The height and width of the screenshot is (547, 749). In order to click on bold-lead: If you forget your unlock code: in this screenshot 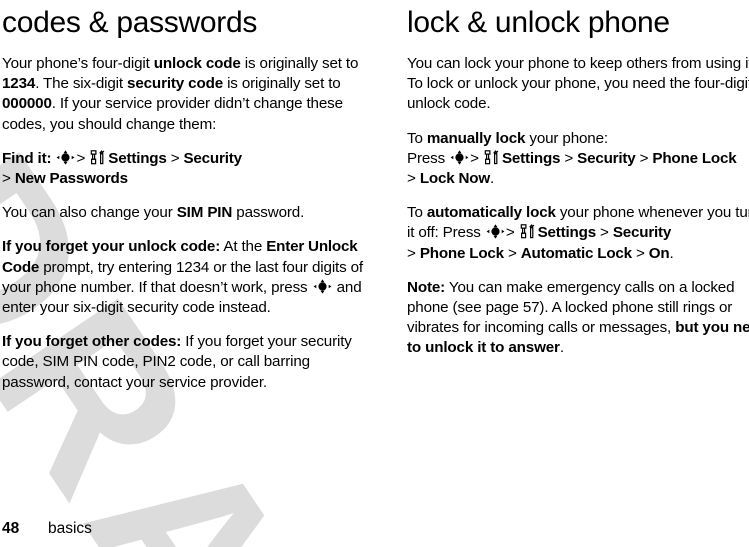, I will do `click(111, 247)`.